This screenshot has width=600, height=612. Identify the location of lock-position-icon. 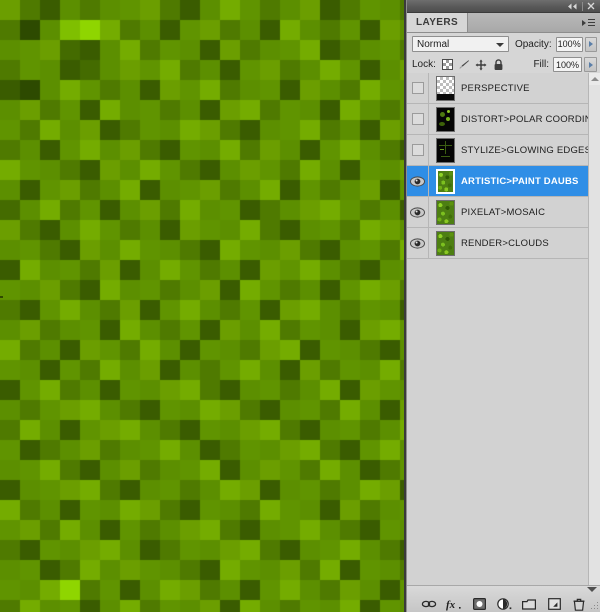
(481, 64).